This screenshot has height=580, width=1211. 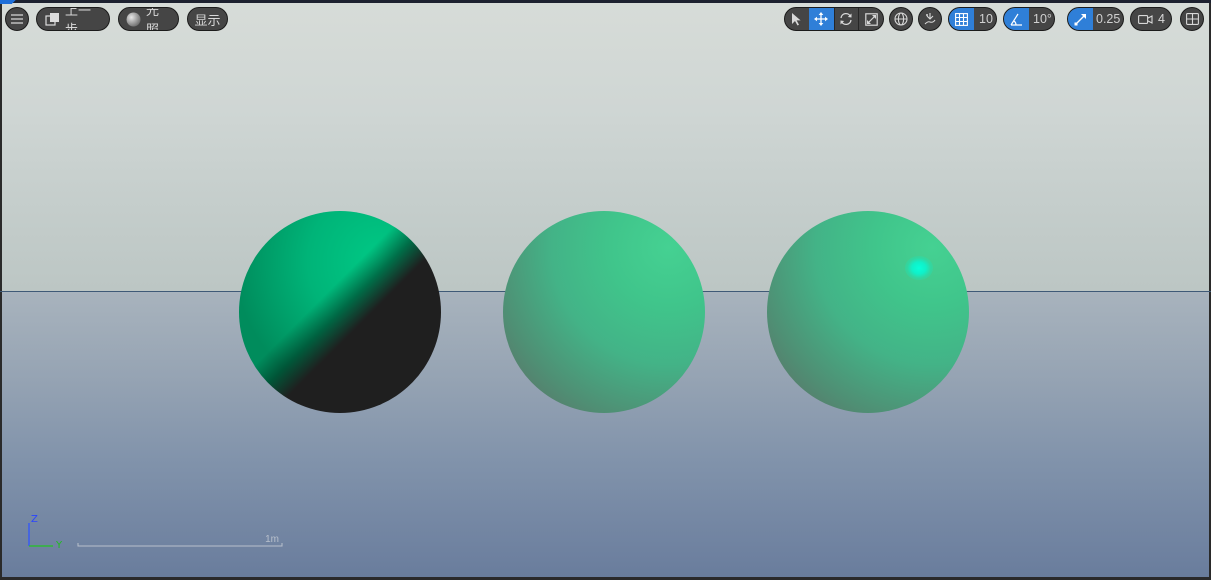 I want to click on viewport-top-border, so click(x=605, y=1).